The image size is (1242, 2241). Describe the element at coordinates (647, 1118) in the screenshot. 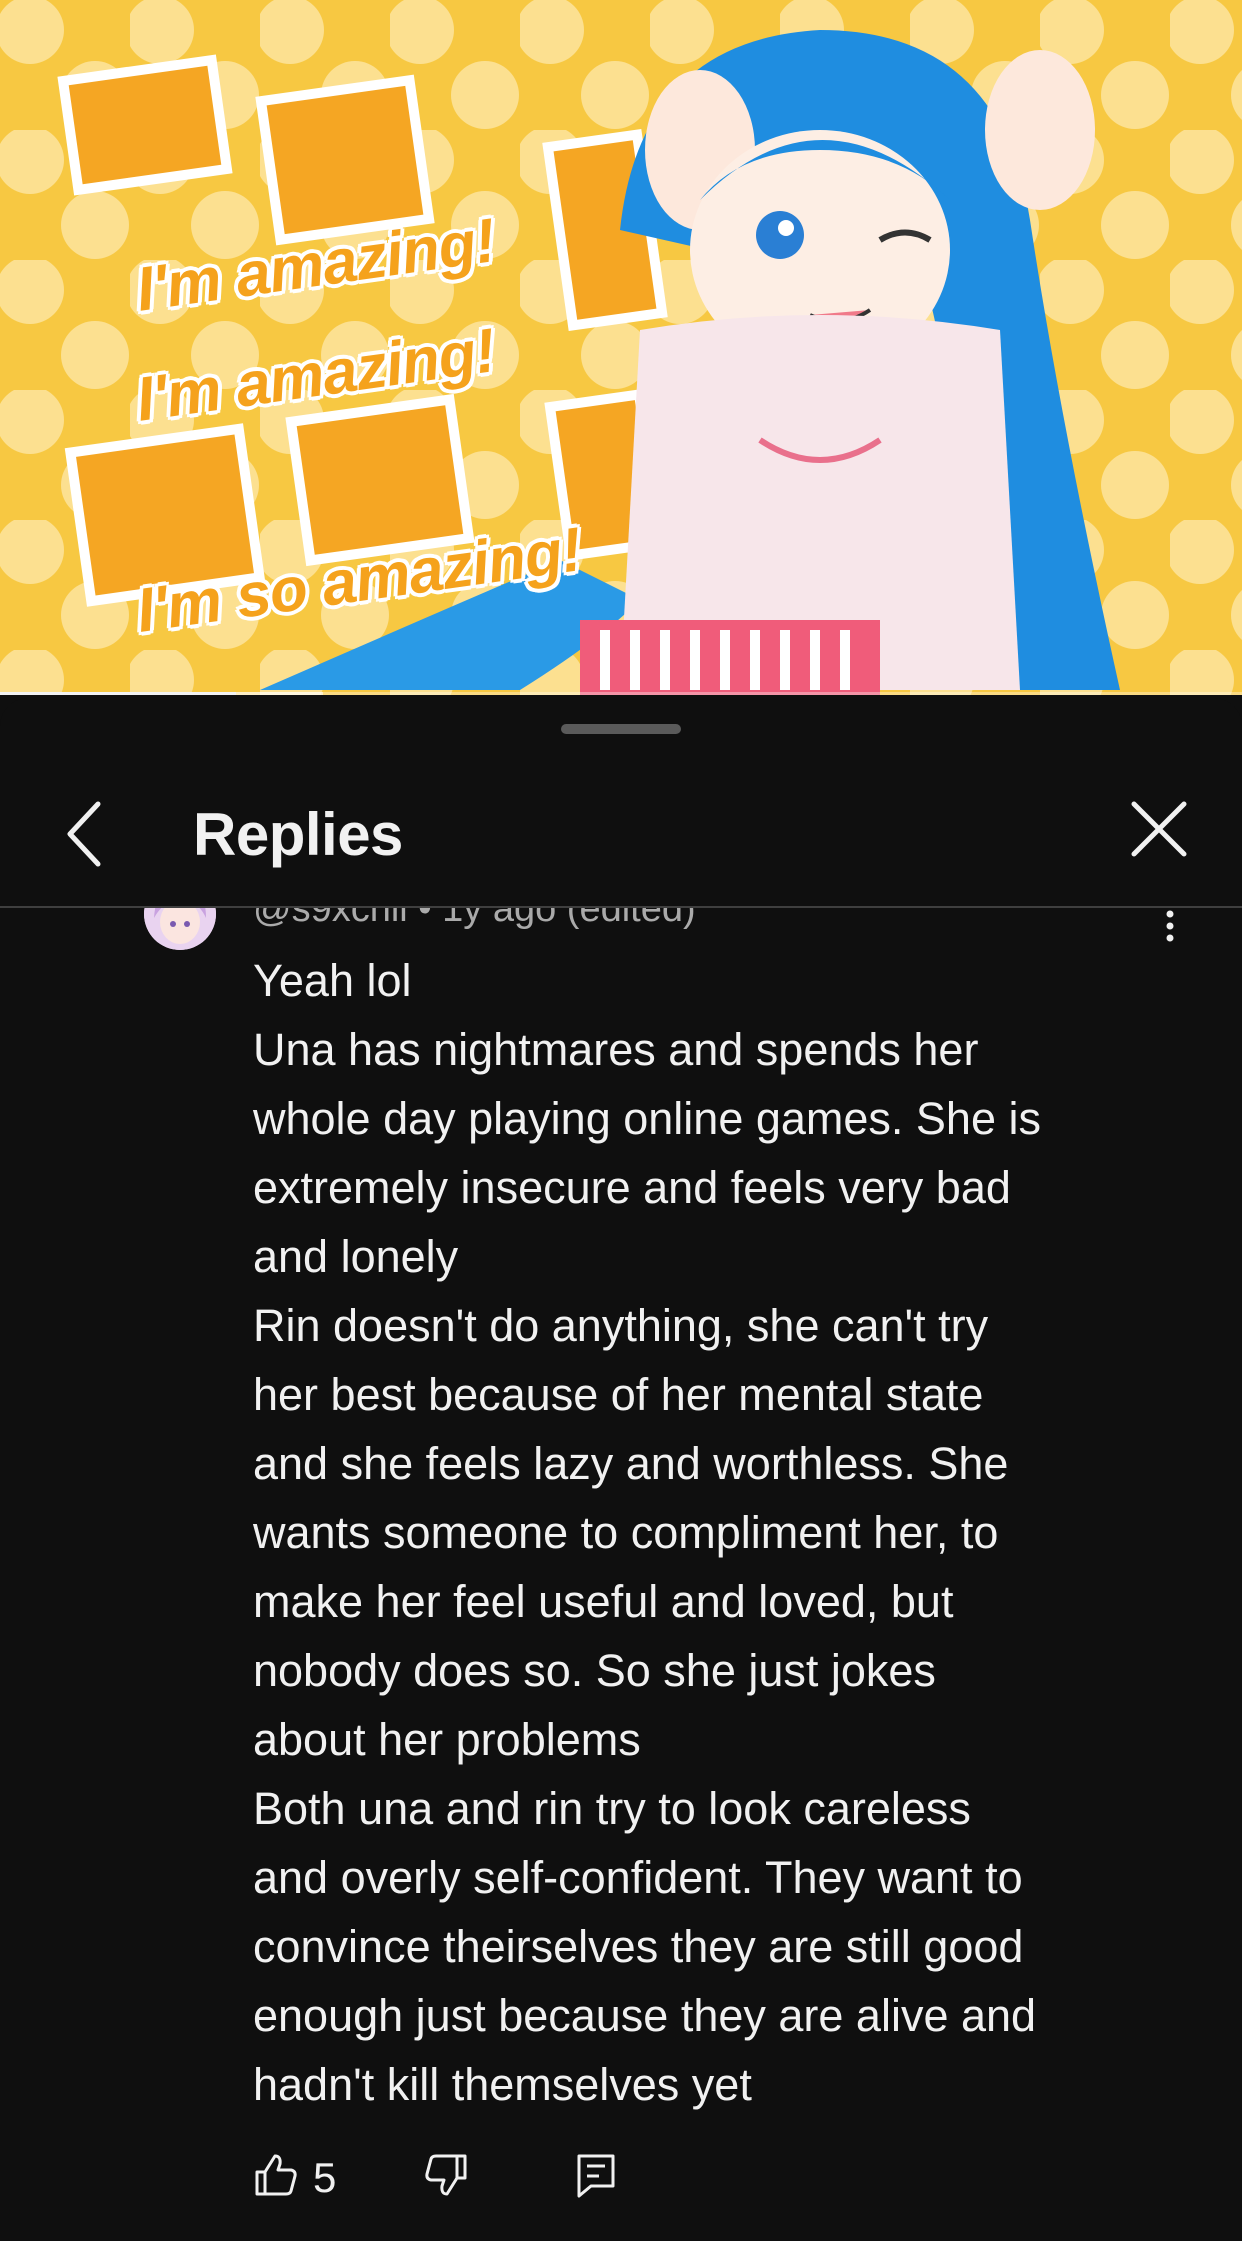

I see `comment-line: whole day playing online games. She is` at that location.